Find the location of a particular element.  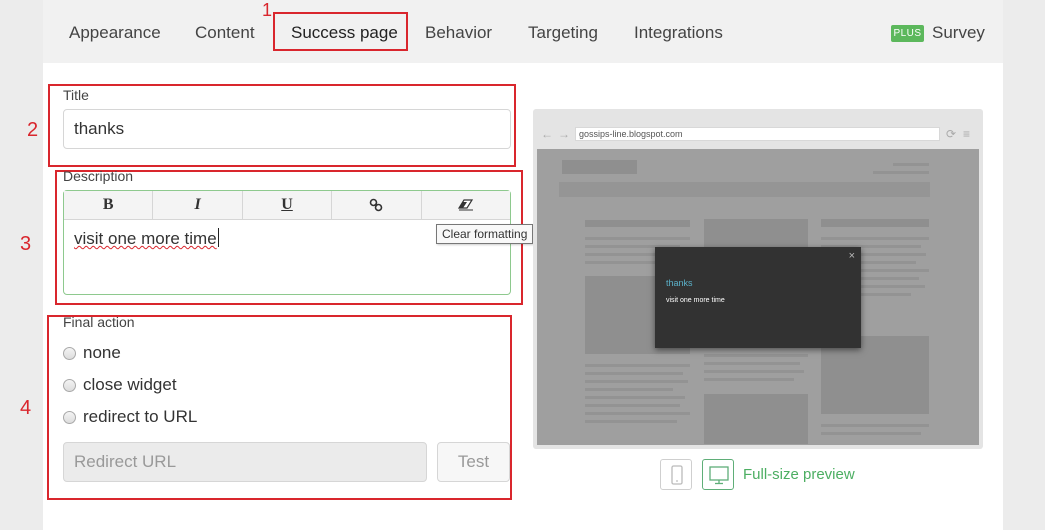

desktop-preview-button is located at coordinates (718, 474).